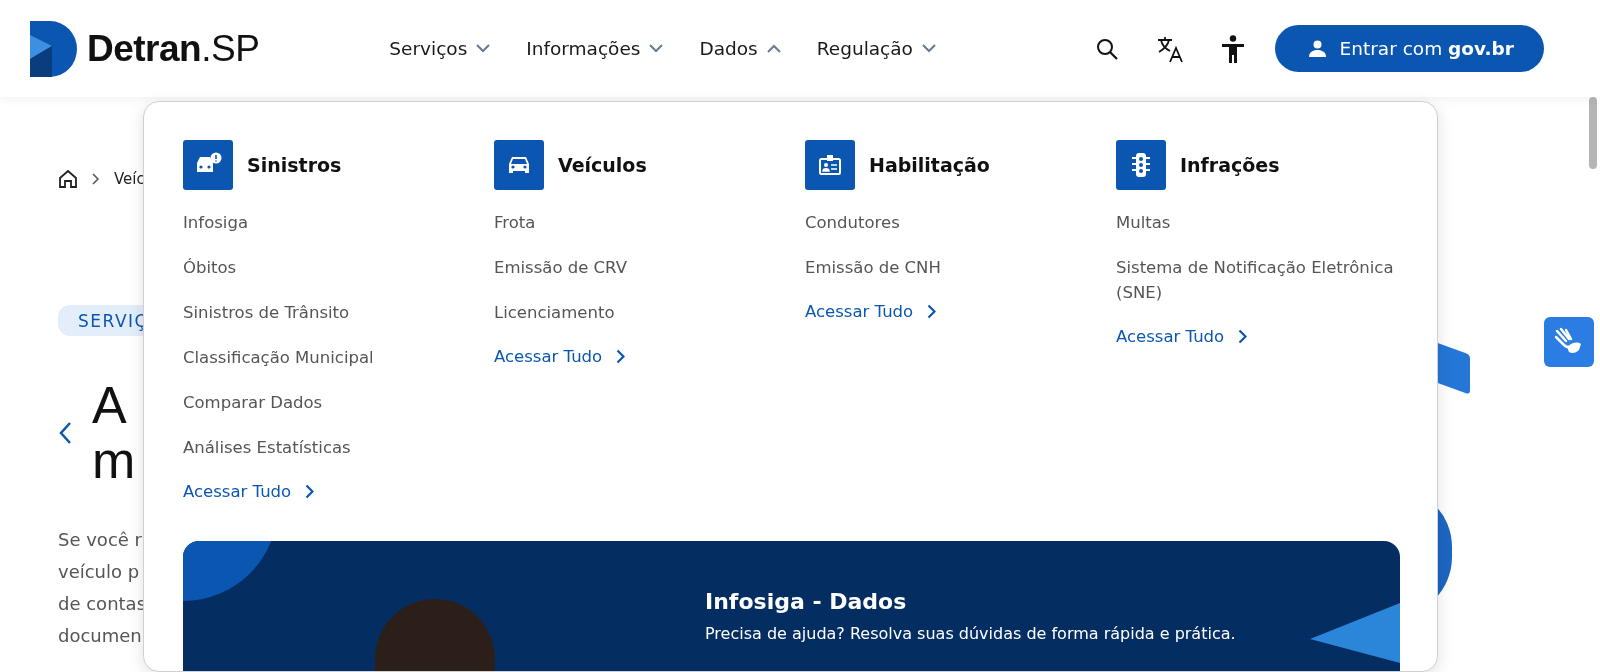 Image resolution: width=1600 pixels, height=672 pixels. I want to click on login-button: Entrar com gov.br, so click(1409, 48).